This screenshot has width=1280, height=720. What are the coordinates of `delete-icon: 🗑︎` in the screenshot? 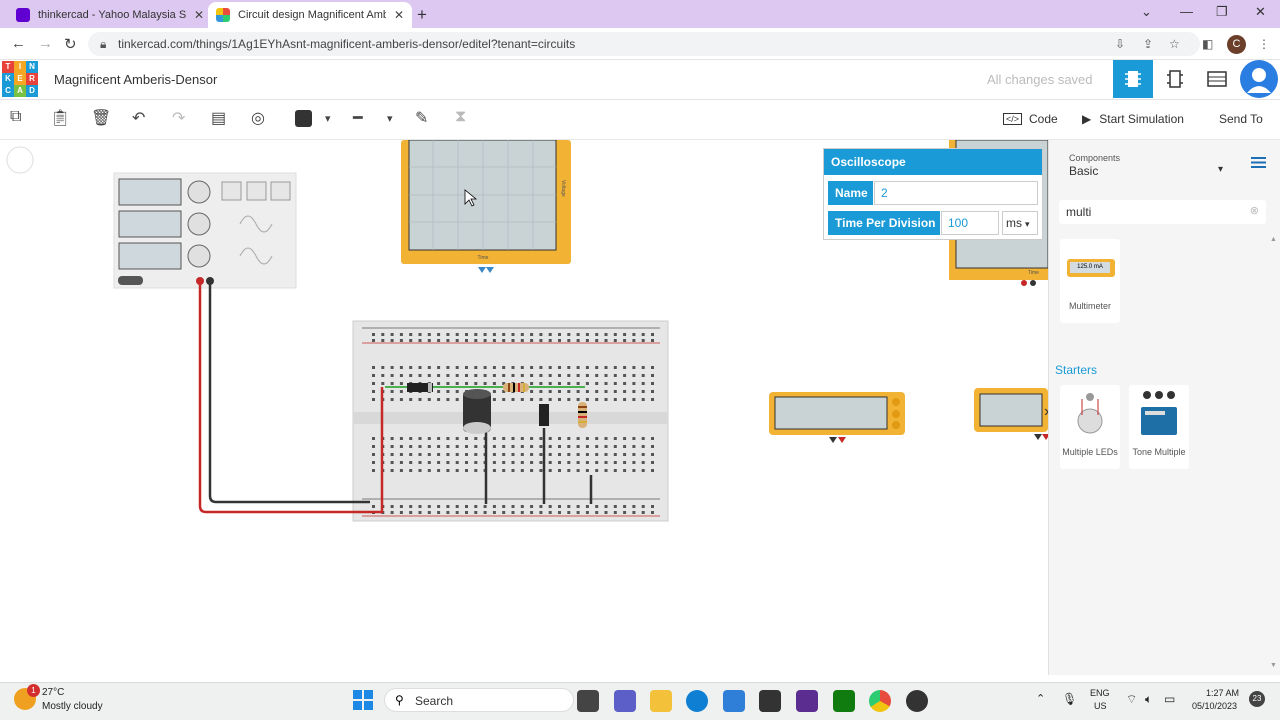 It's located at (101, 118).